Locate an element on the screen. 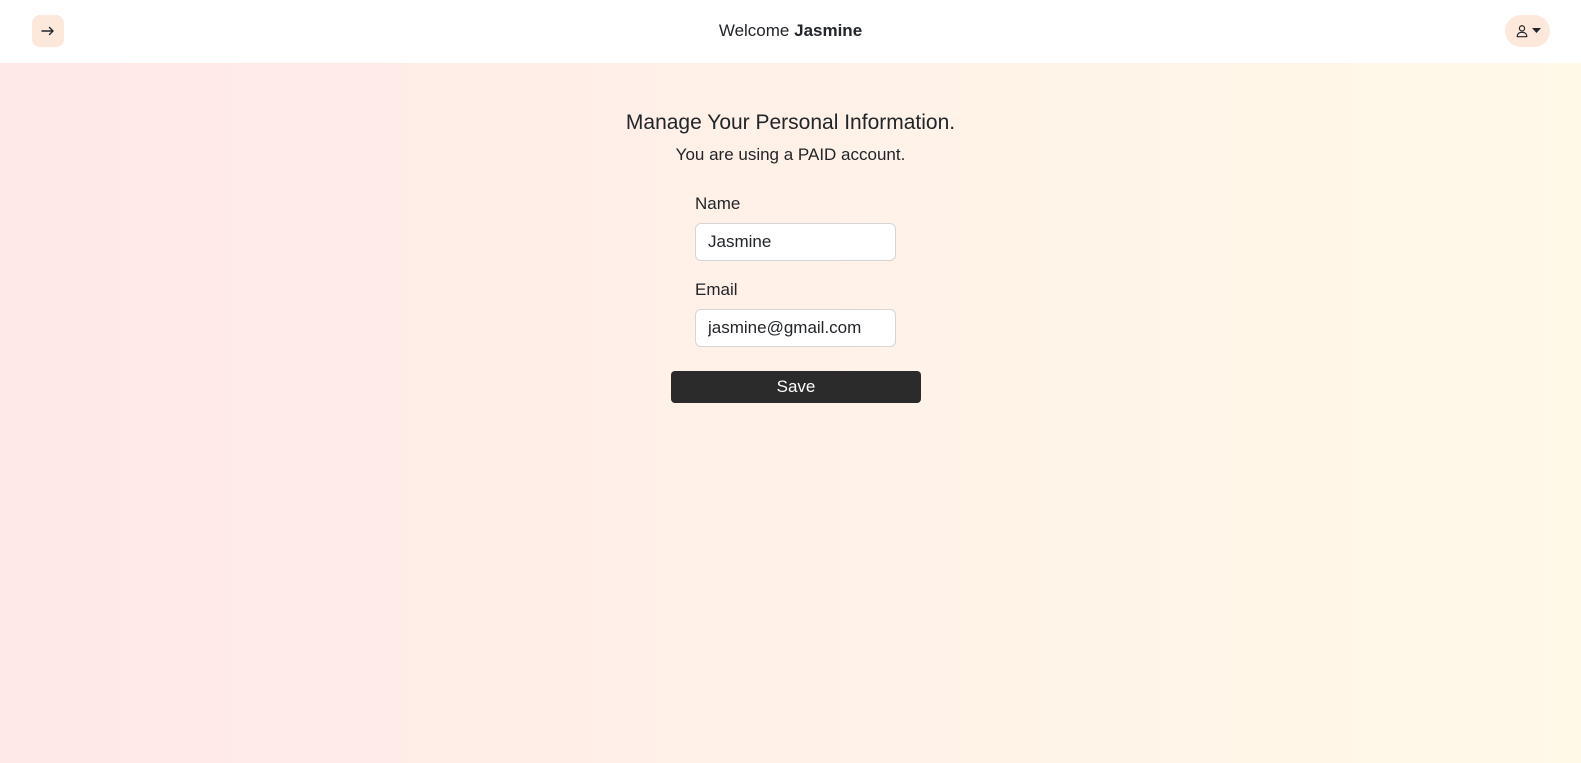 The image size is (1581, 763). email-label: Email is located at coordinates (716, 289).